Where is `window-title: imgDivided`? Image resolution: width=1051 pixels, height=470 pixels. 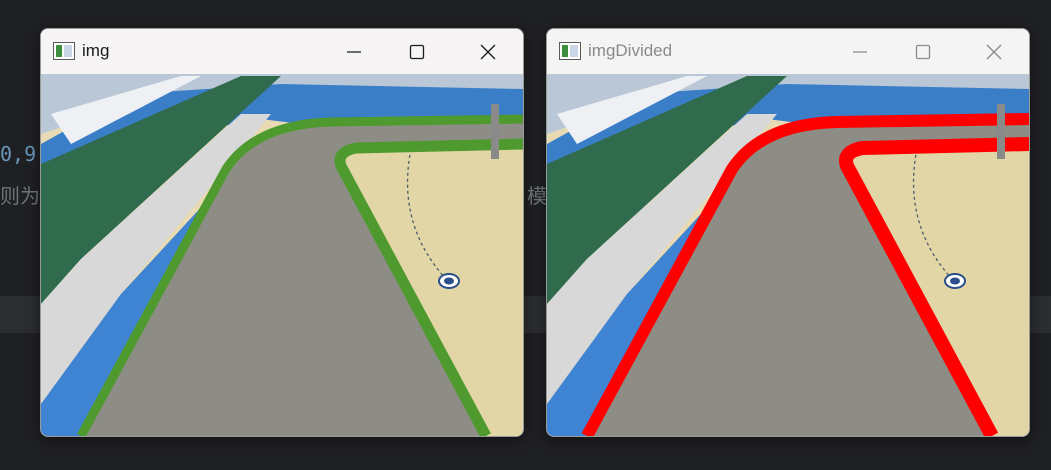
window-title: imgDivided is located at coordinates (630, 50).